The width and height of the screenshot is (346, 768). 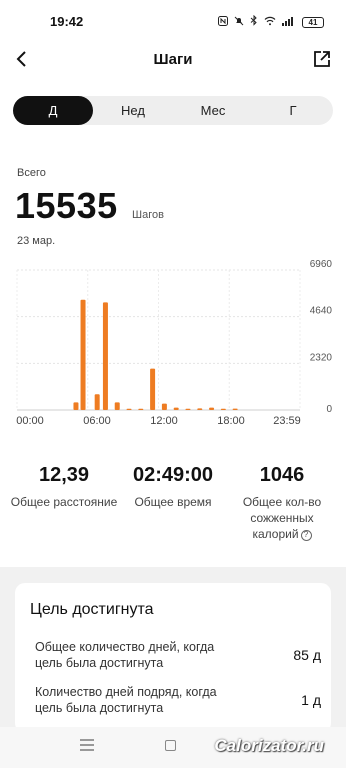 I want to click on goal-row-value: 1 д, so click(x=311, y=700).